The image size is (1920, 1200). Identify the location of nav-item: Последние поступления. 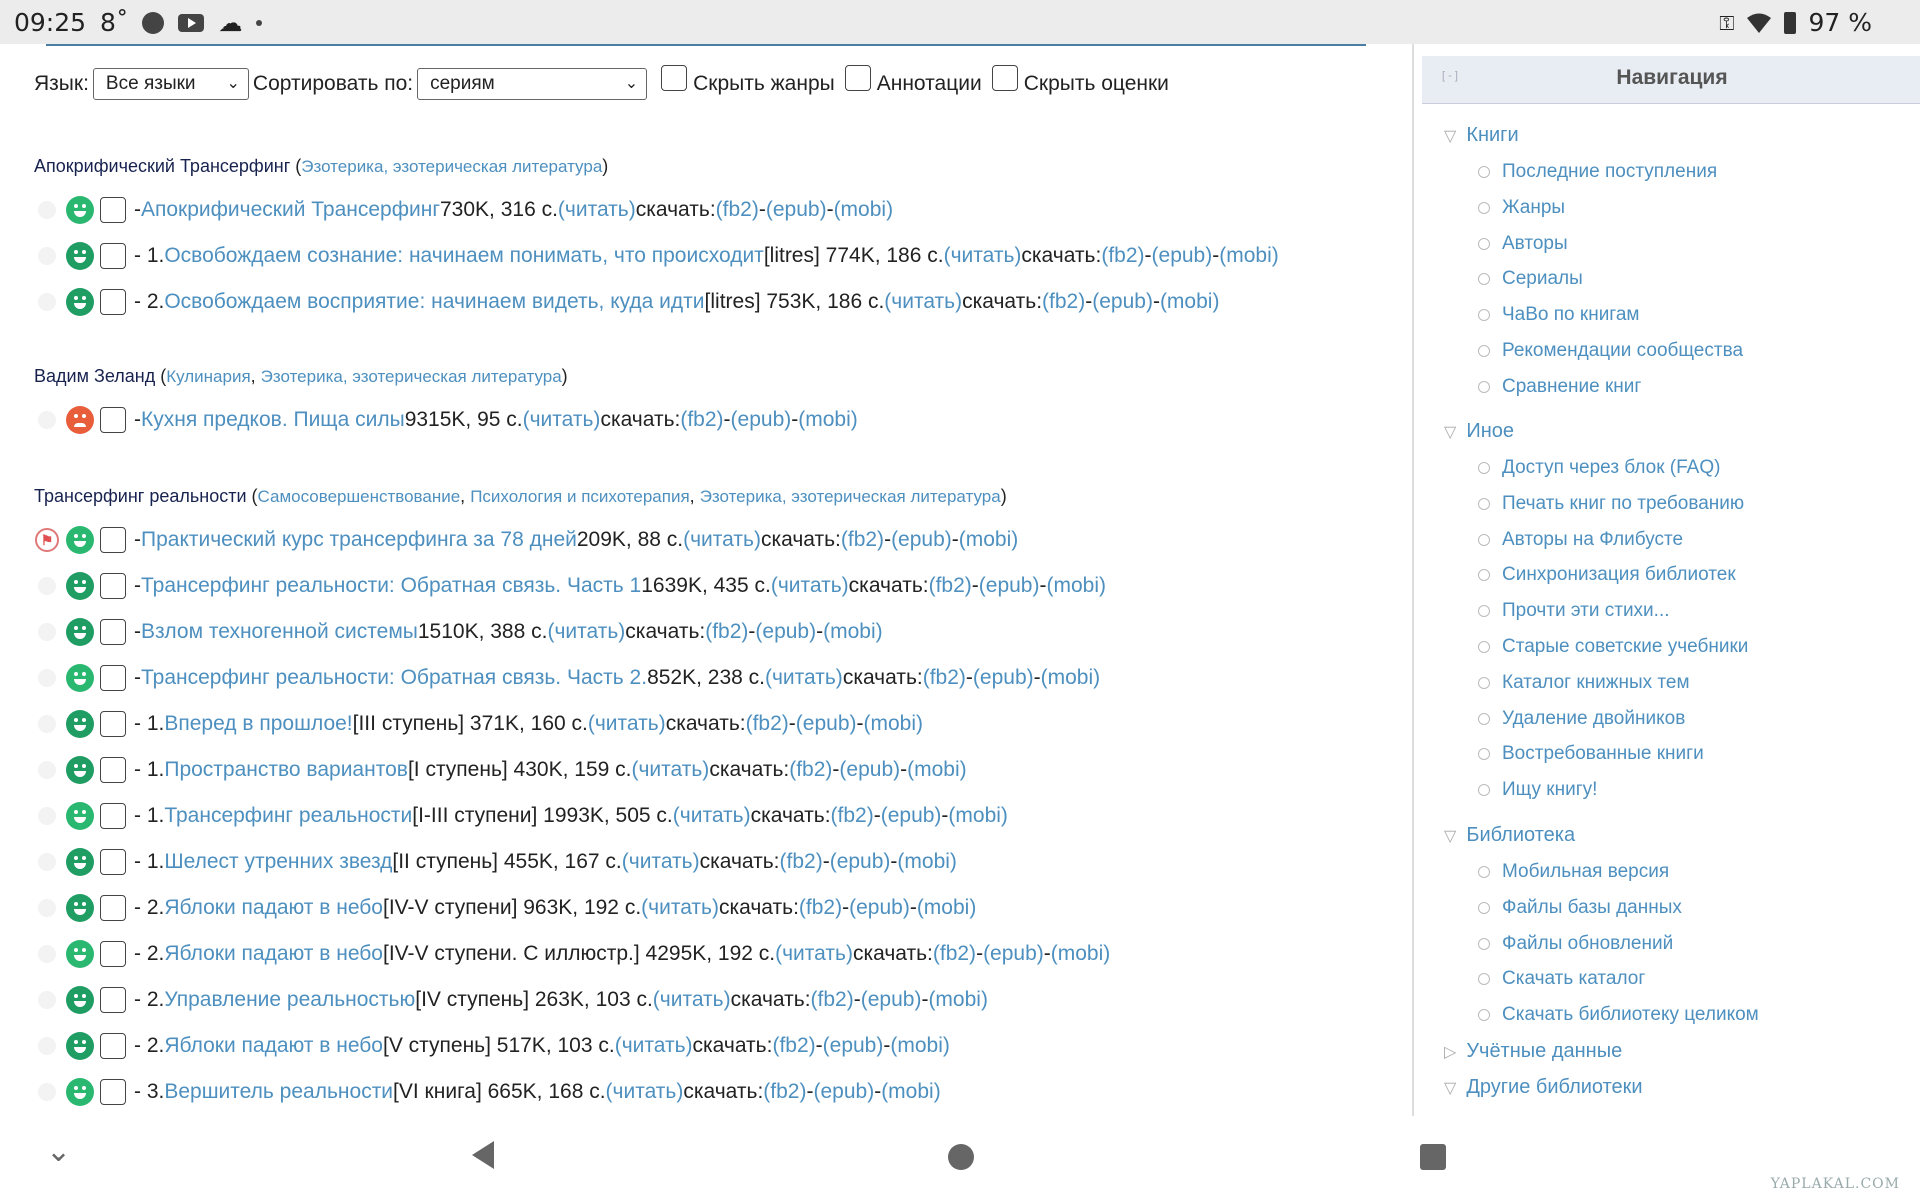
(1597, 172).